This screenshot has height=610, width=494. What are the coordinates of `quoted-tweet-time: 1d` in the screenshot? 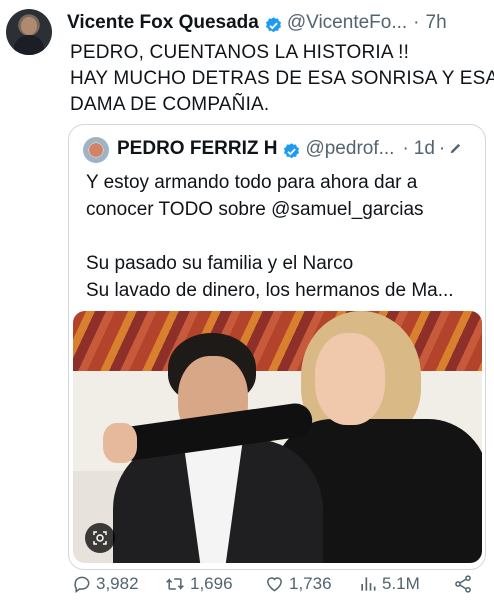 It's located at (424, 149).